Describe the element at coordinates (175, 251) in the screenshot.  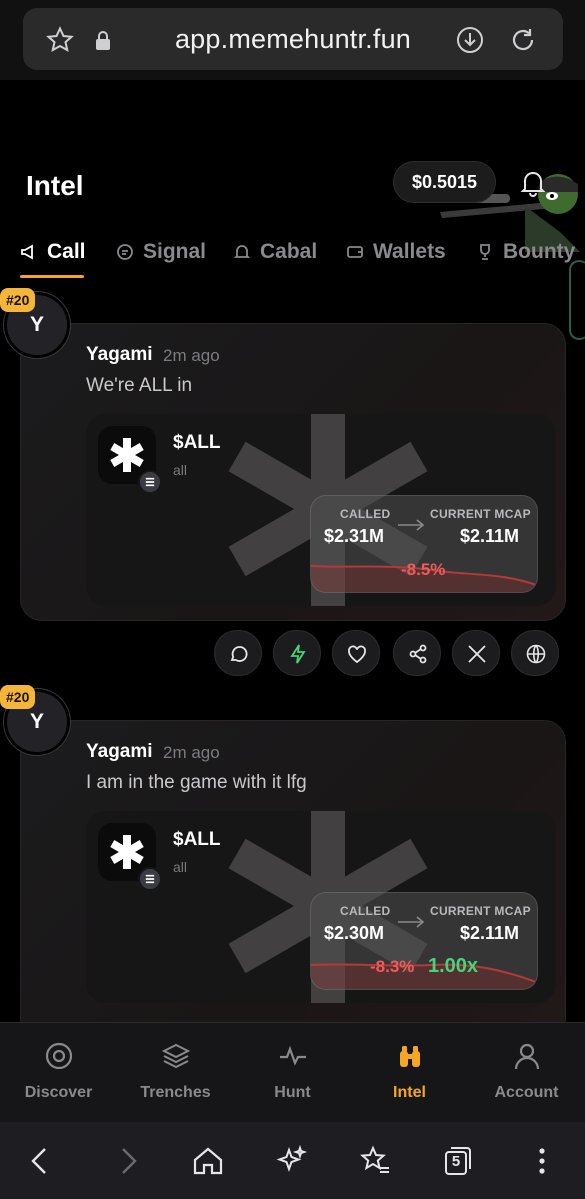
I see `tab-label: Signal` at that location.